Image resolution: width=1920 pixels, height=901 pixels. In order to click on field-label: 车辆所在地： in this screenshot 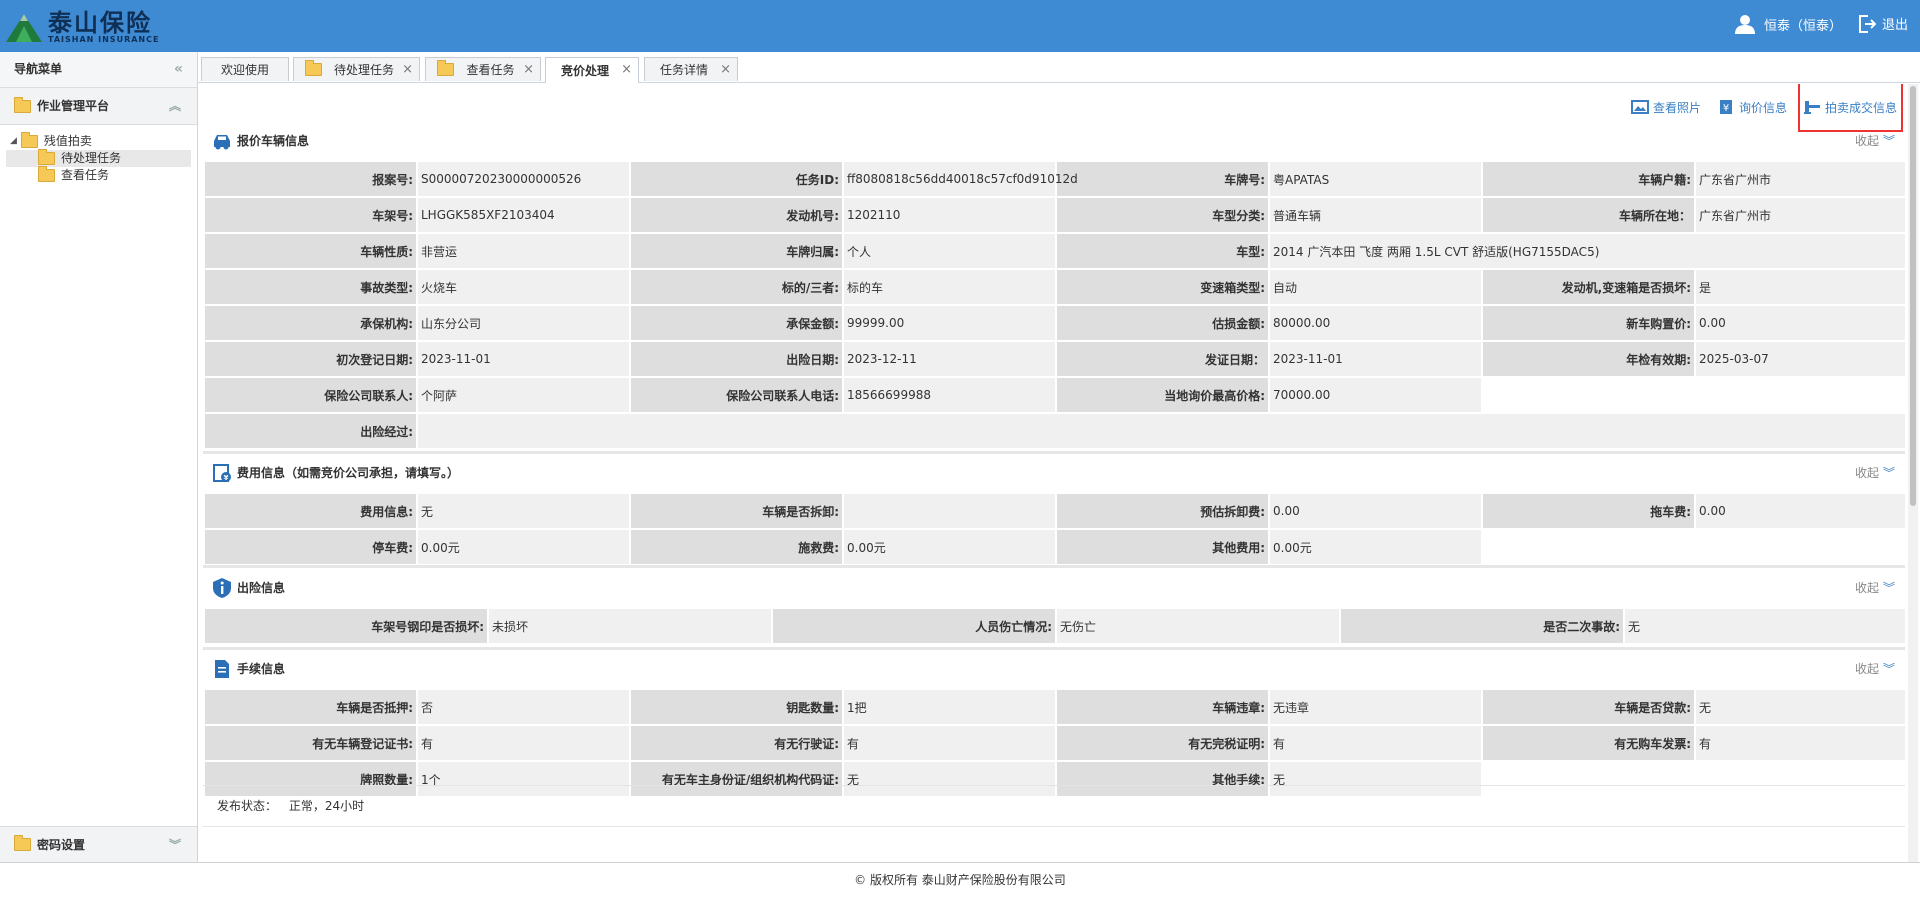, I will do `click(1588, 215)`.